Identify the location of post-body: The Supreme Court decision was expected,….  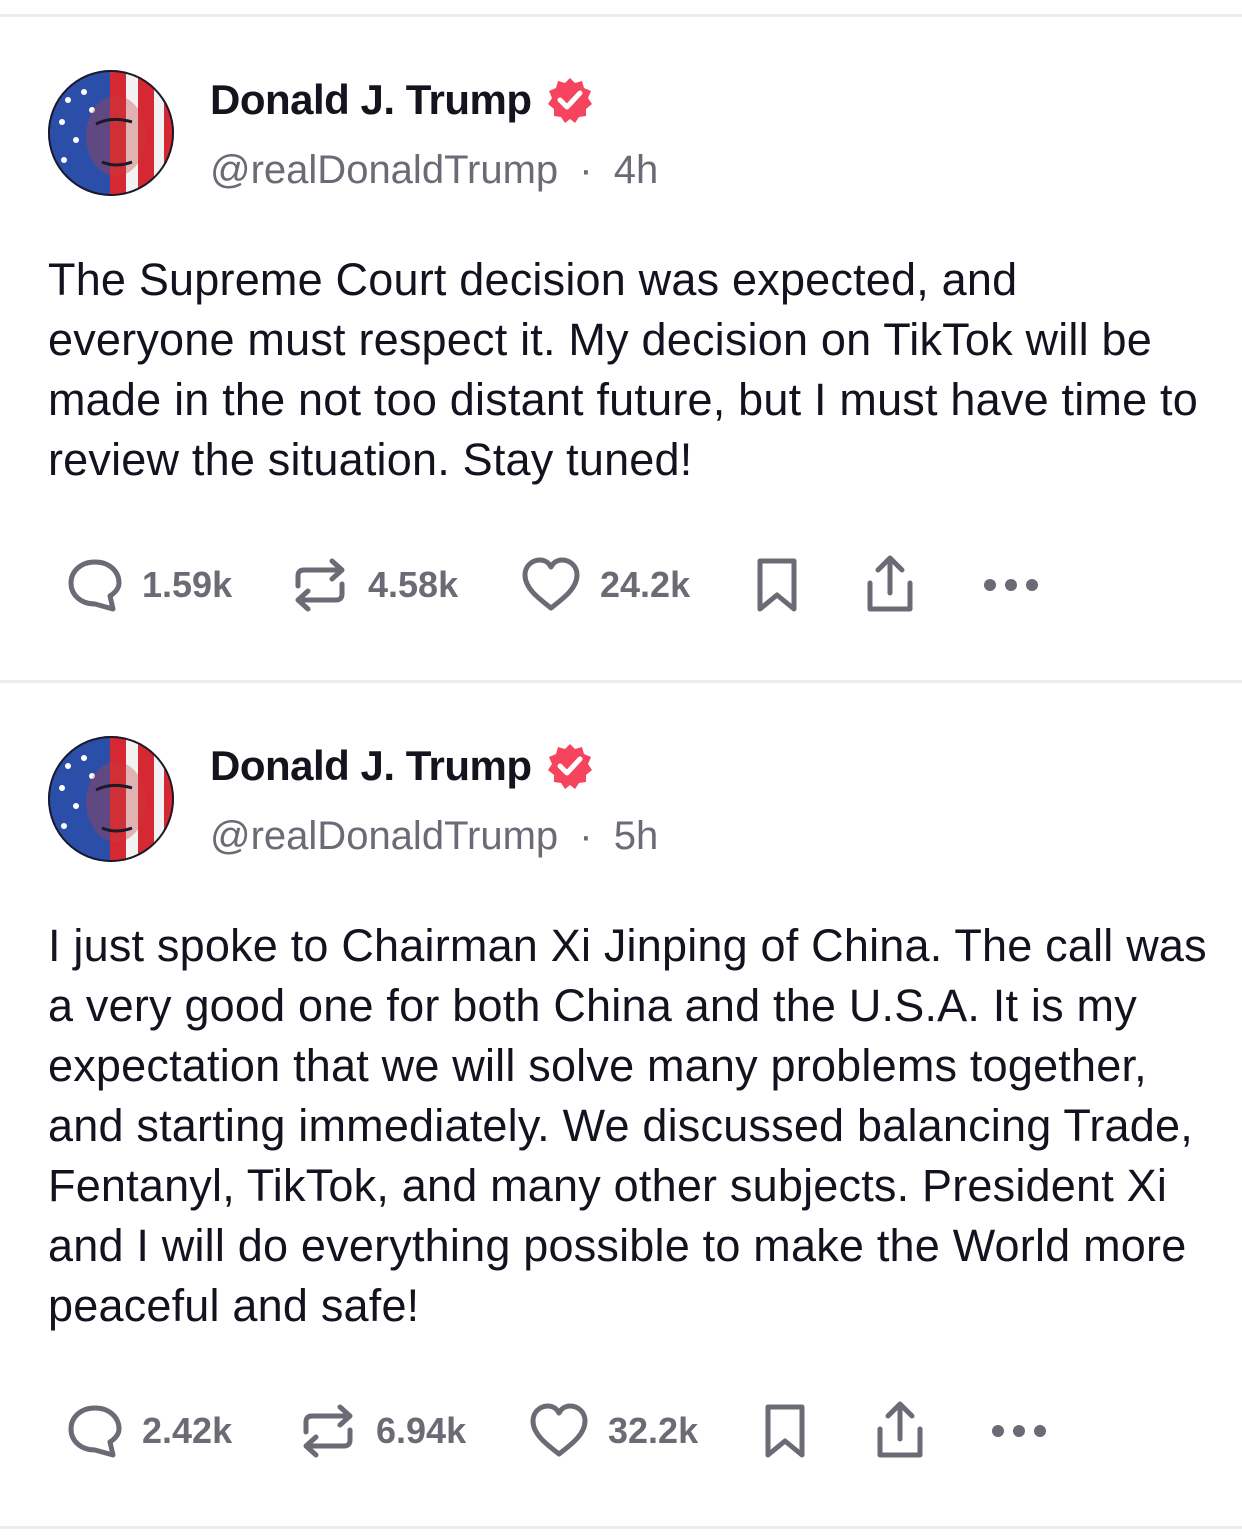
(623, 369).